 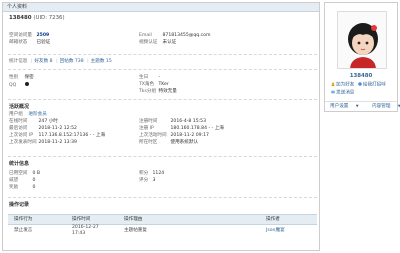 I want to click on active-online: 在线时间 247 小时, so click(x=33, y=121).